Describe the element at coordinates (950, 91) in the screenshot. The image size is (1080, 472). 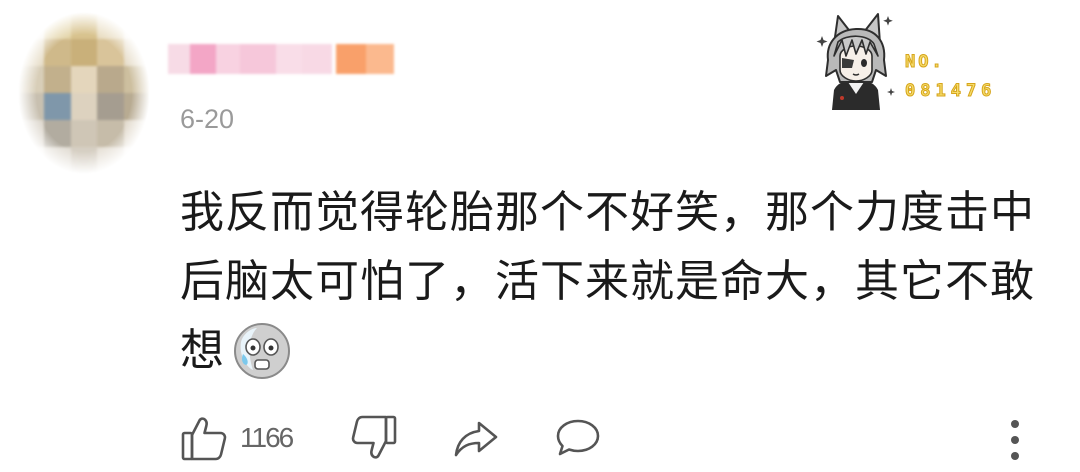
I see `fan-badge-number: 081476` at that location.